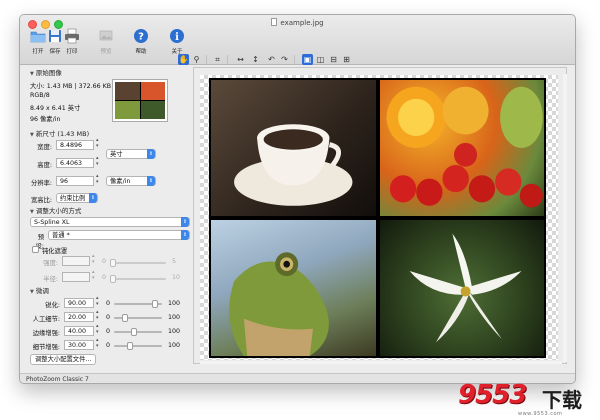  I want to click on original-section-header: ▼ 原始图像, so click(46, 72).